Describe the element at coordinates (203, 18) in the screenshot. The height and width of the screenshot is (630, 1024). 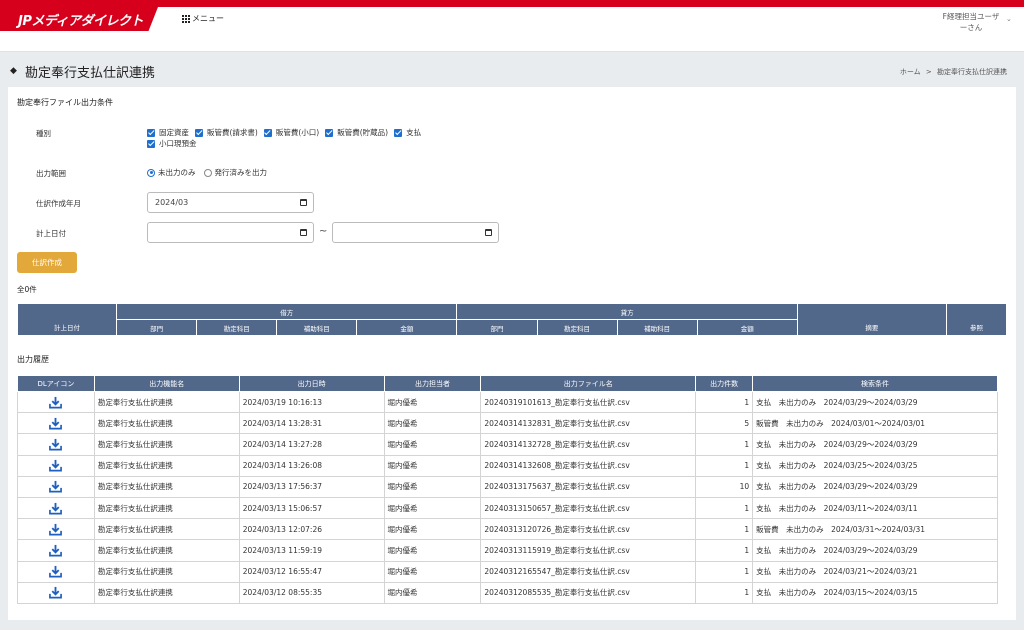
I see `menu-button: メニュー` at that location.